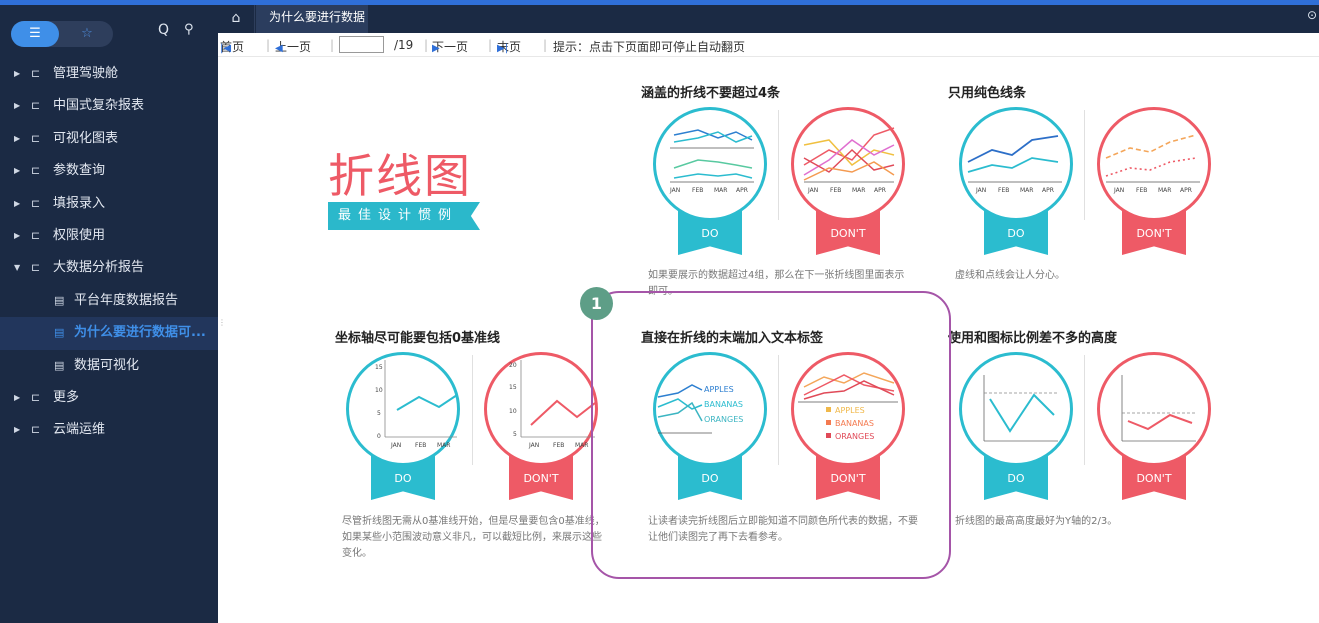  I want to click on section-title: 只用纯色线条, so click(987, 93).